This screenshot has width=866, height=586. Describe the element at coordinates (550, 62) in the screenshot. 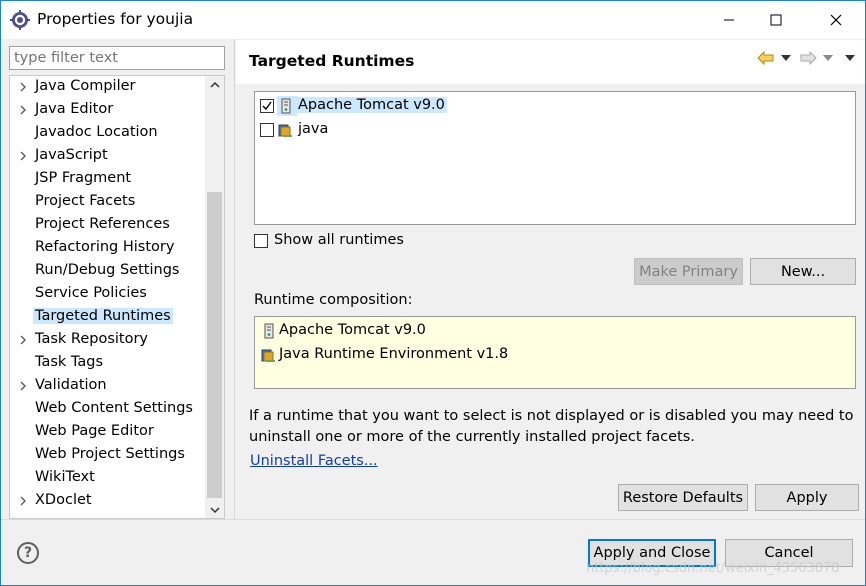

I see `page-header: Targeted Runtimes` at that location.